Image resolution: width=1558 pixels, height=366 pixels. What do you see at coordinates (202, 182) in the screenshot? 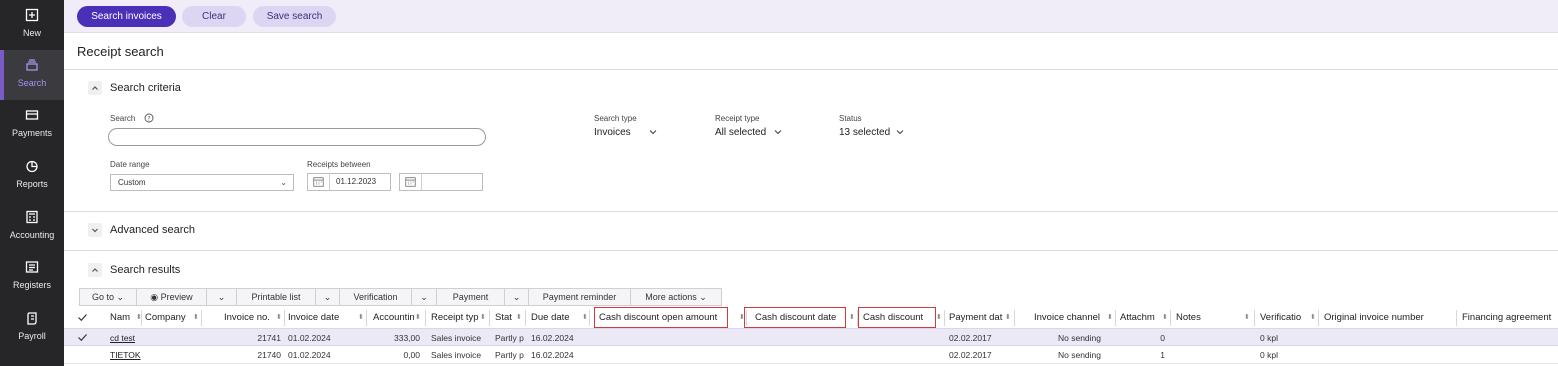
I see `date-range-select: Custom ⌄` at bounding box center [202, 182].